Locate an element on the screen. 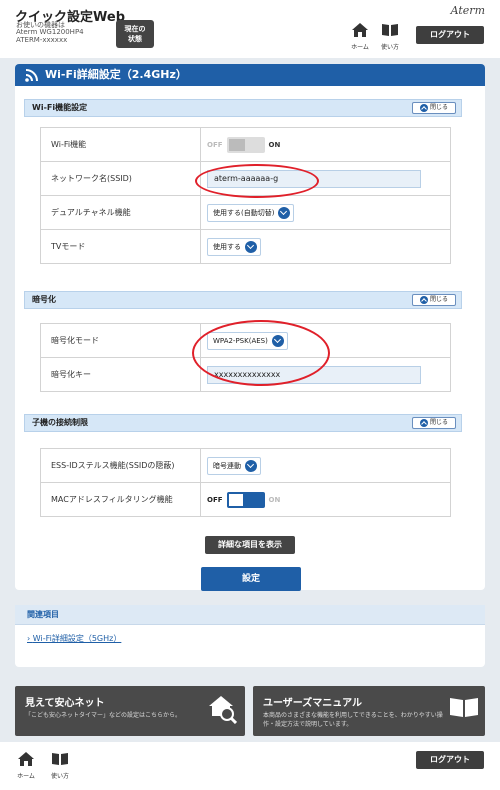 The image size is (500, 790). status-button-line1: 現在の is located at coordinates (135, 29).